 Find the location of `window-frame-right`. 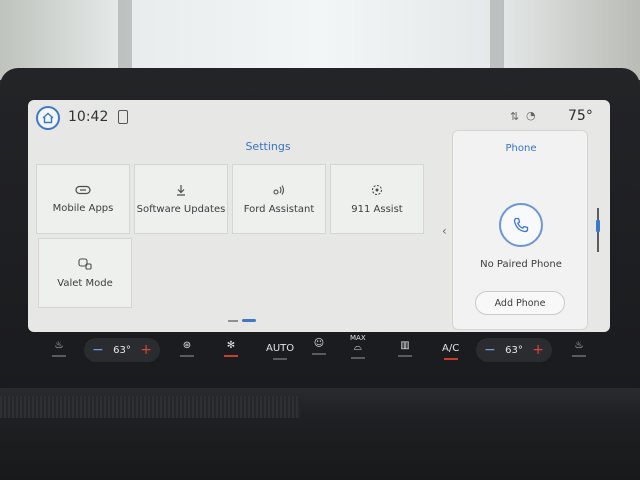

window-frame-right is located at coordinates (497, 35).